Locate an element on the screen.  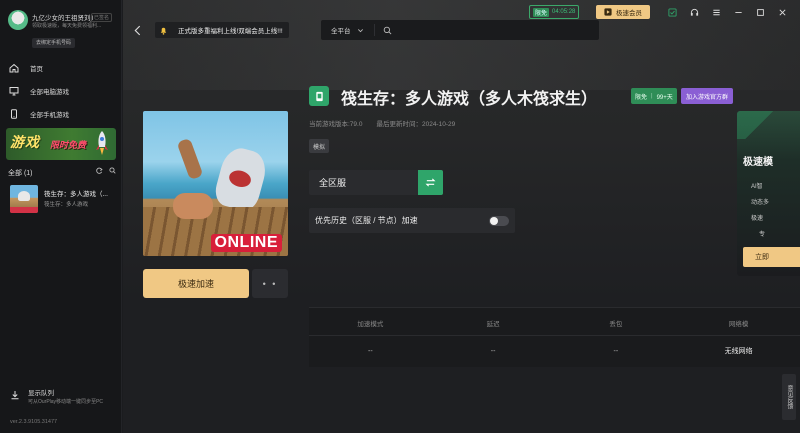
search-input is located at coordinates (498, 30).